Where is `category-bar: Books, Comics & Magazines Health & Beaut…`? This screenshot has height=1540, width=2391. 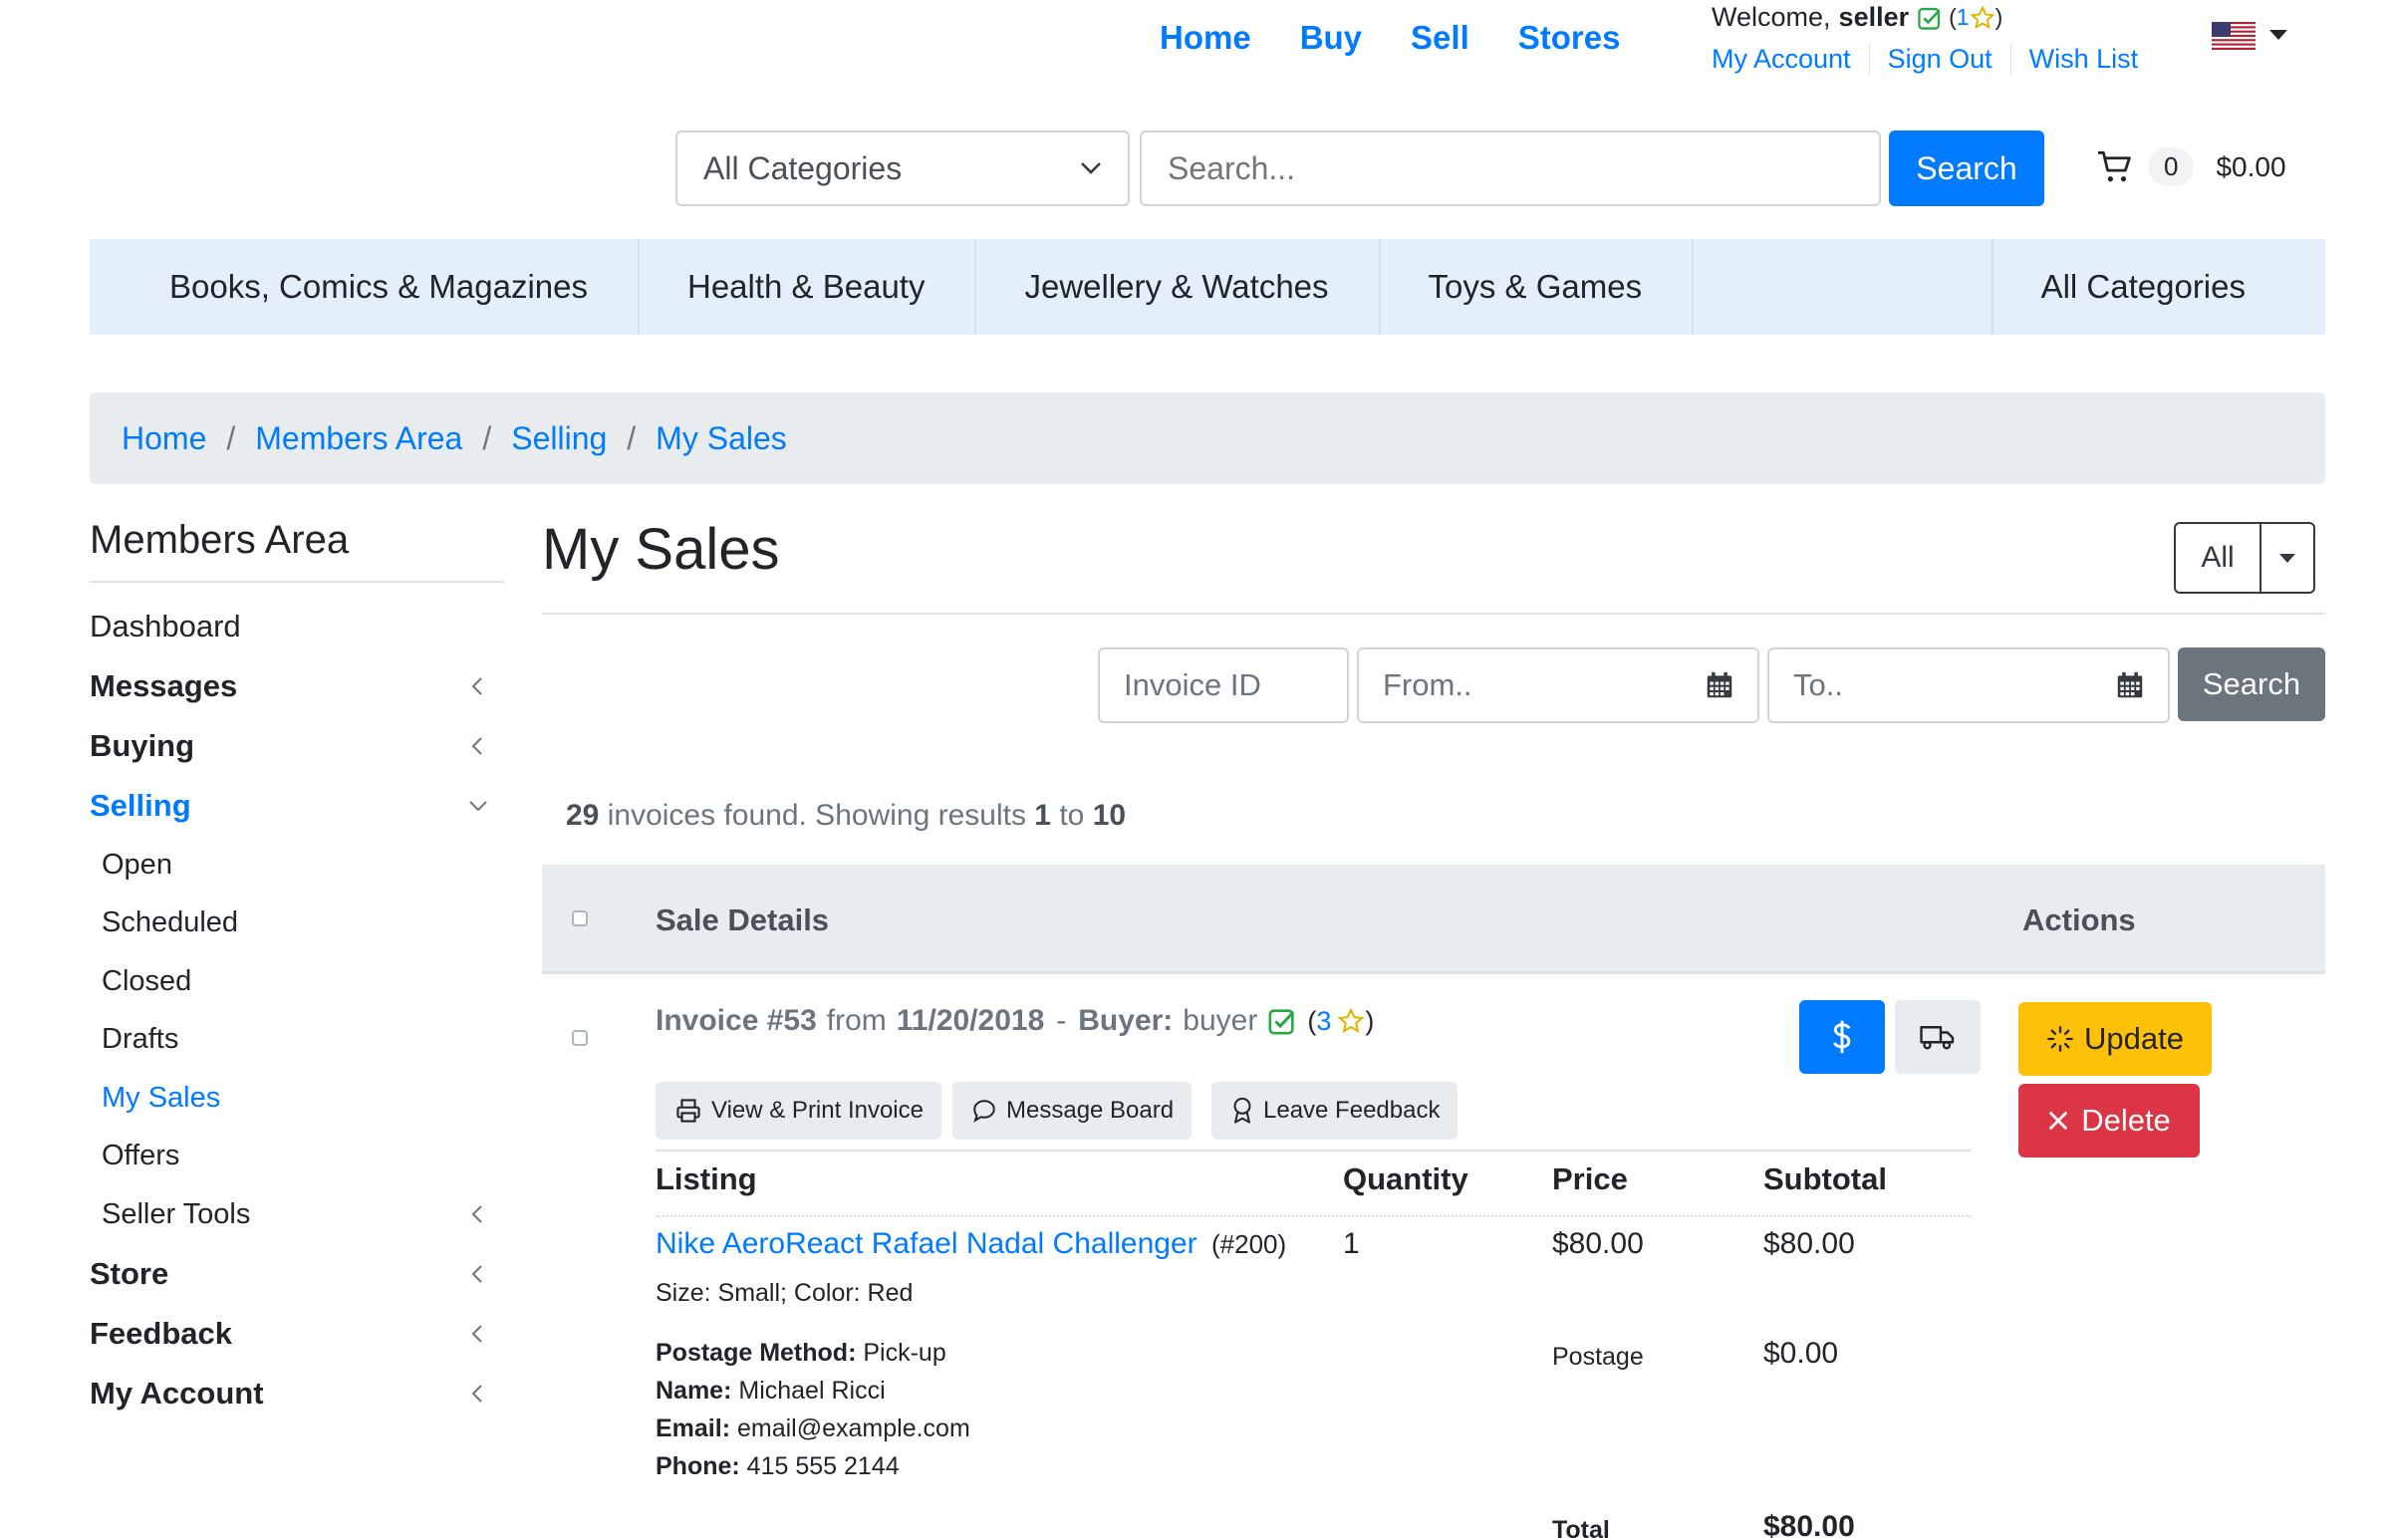
category-bar: Books, Comics & Magazines Health & Beaut… is located at coordinates (1208, 287).